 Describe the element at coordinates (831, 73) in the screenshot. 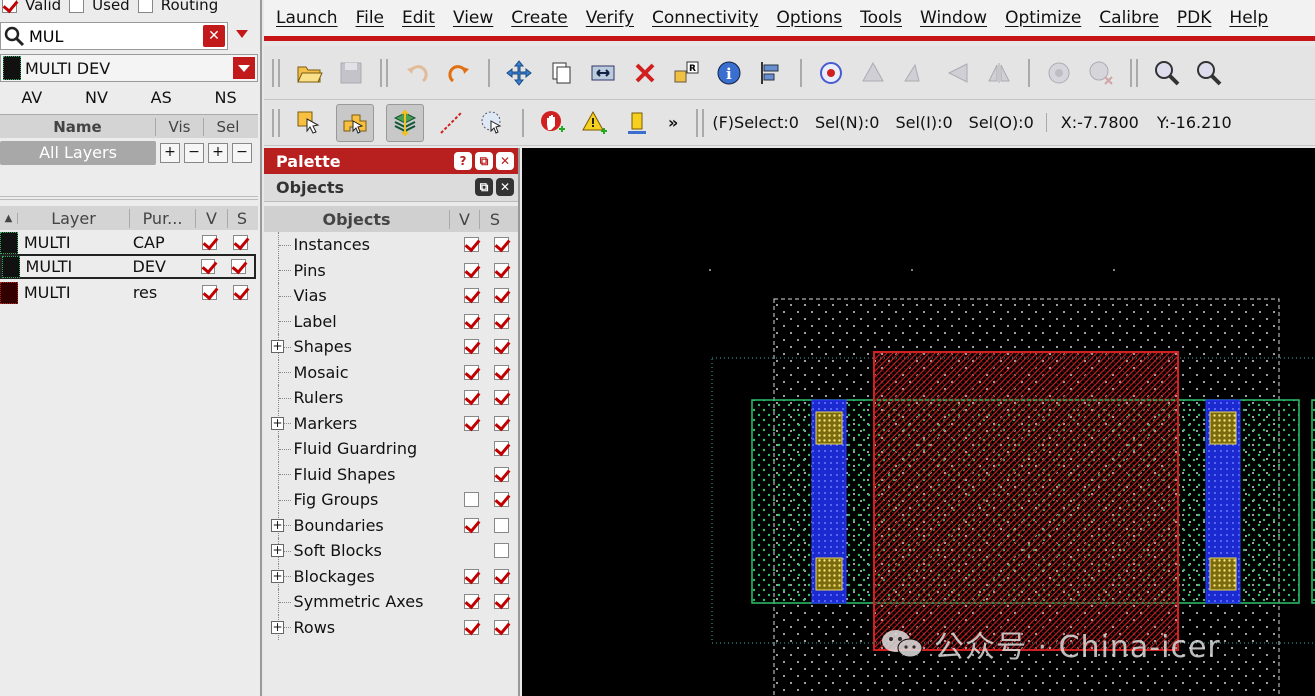

I see `rotate-icon` at that location.